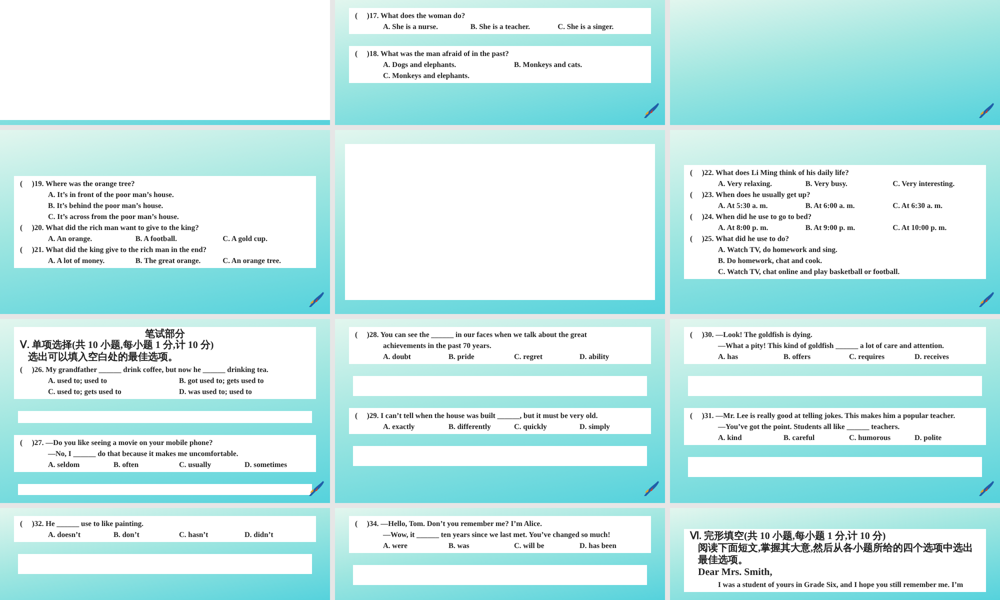  I want to click on section-heading: 笔试部分, so click(165, 334).